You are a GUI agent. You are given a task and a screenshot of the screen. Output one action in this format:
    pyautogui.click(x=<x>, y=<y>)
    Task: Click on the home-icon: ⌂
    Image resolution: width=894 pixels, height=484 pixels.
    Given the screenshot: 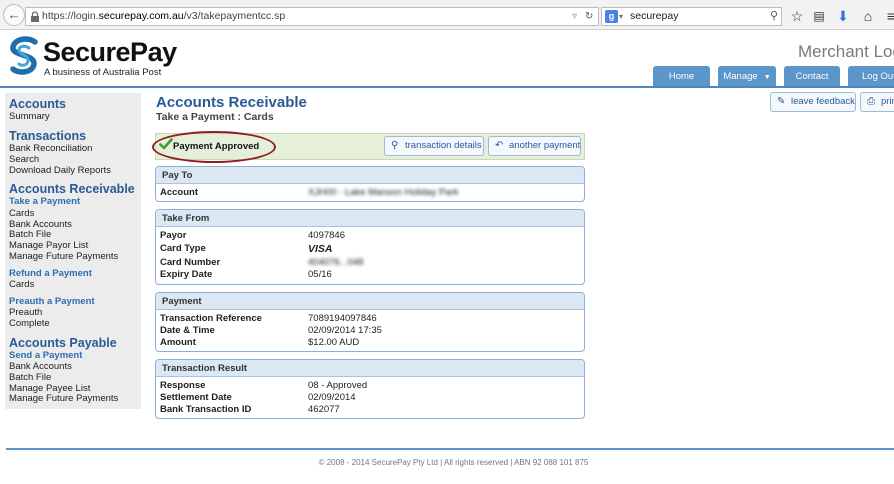 What is the action you would take?
    pyautogui.click(x=868, y=16)
    